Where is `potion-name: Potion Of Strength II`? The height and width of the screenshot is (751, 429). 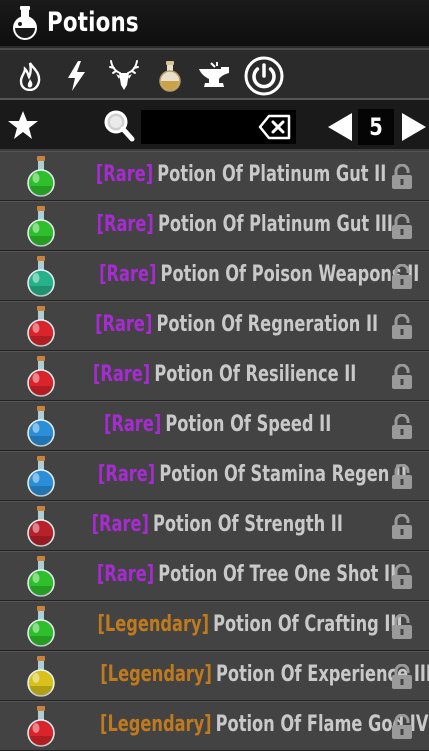
potion-name: Potion Of Strength II is located at coordinates (248, 524).